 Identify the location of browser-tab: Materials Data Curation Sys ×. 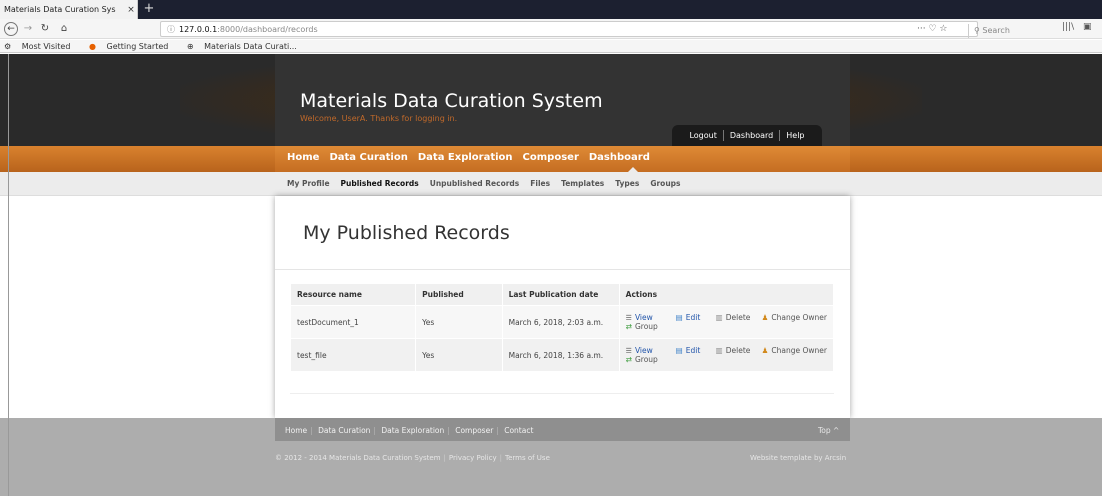
(69, 9).